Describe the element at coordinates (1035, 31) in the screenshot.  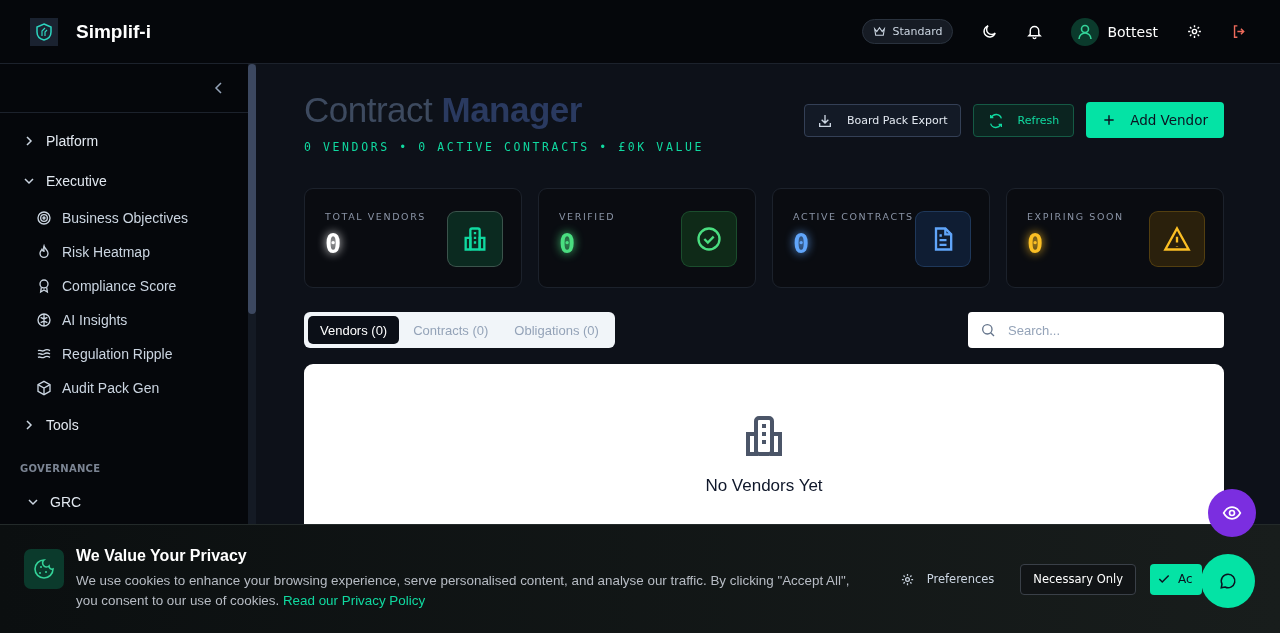
I see `bell-icon` at that location.